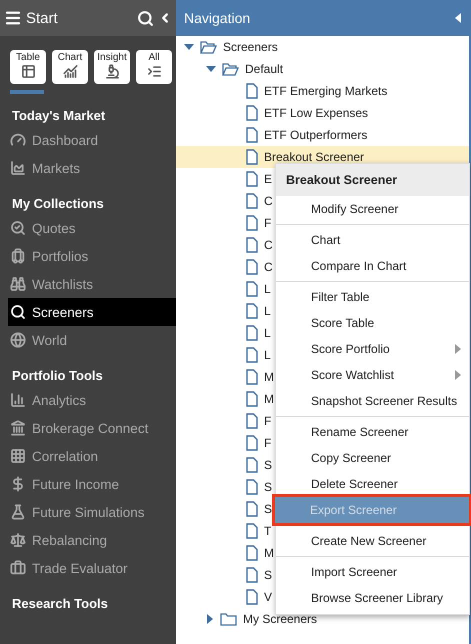 The image size is (471, 644). Describe the element at coordinates (88, 284) in the screenshot. I see `sidebar-item: Watchlists` at that location.